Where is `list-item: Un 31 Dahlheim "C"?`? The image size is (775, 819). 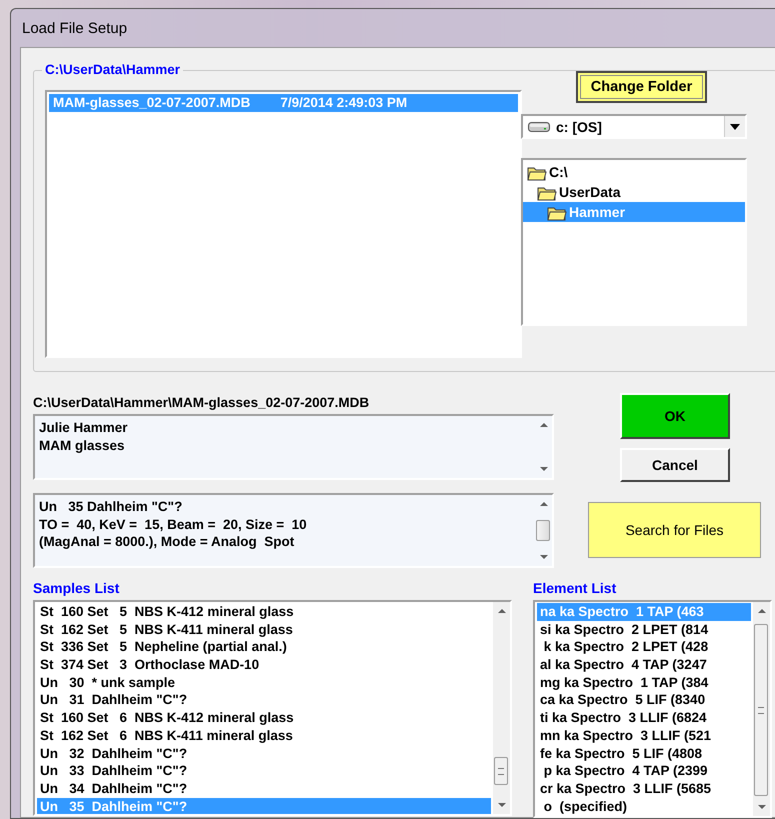 list-item: Un 31 Dahlheim "C"? is located at coordinates (264, 700).